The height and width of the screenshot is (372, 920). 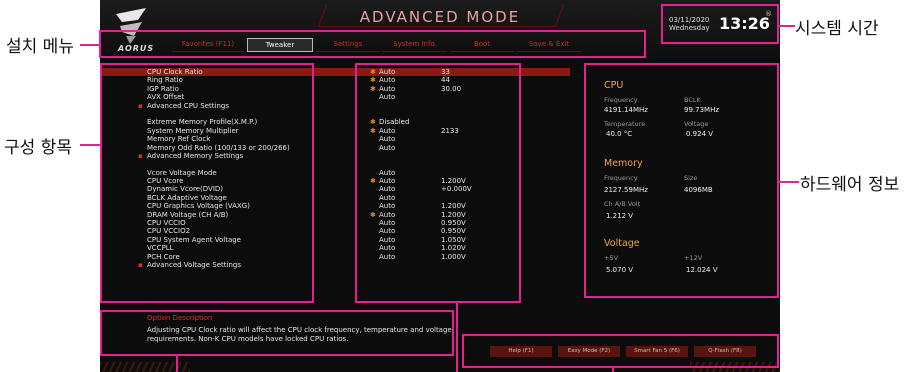 What do you see at coordinates (90, 45) in the screenshot?
I see `callout-line-setup-menu` at bounding box center [90, 45].